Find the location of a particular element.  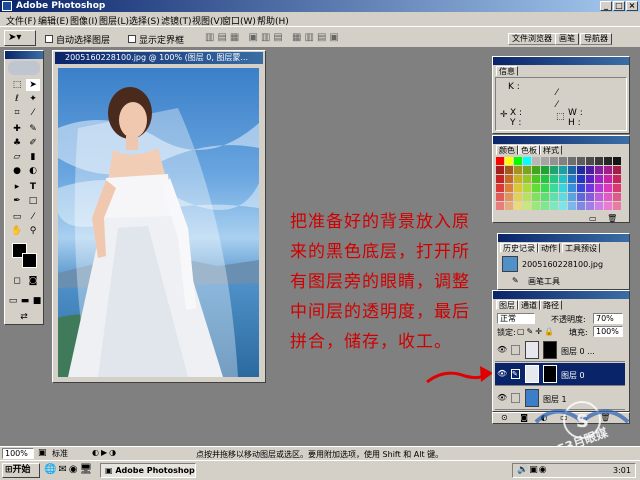

dodge-tool-icon: ◐ is located at coordinates (33, 171).